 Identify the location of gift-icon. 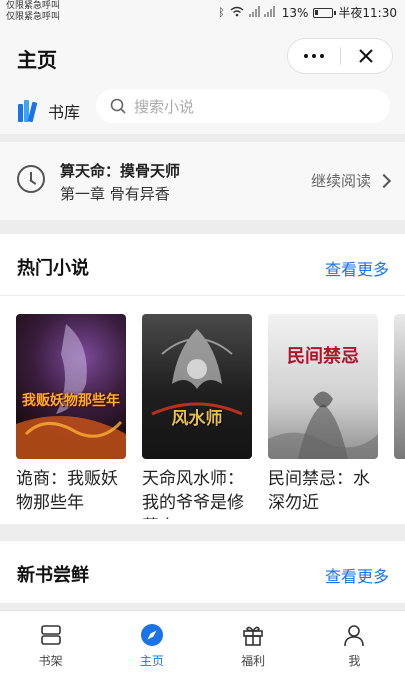
(253, 636).